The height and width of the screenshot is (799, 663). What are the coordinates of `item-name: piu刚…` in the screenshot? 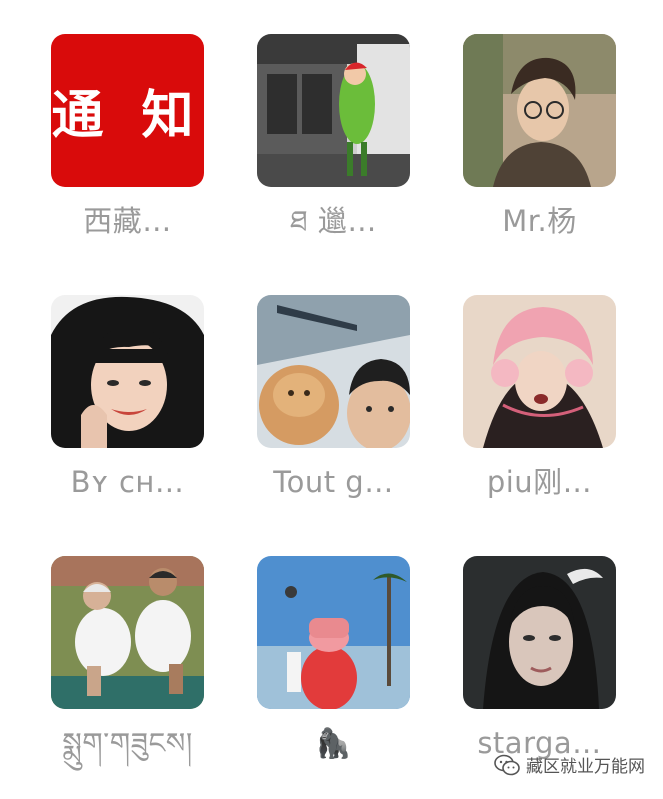 It's located at (539, 482).